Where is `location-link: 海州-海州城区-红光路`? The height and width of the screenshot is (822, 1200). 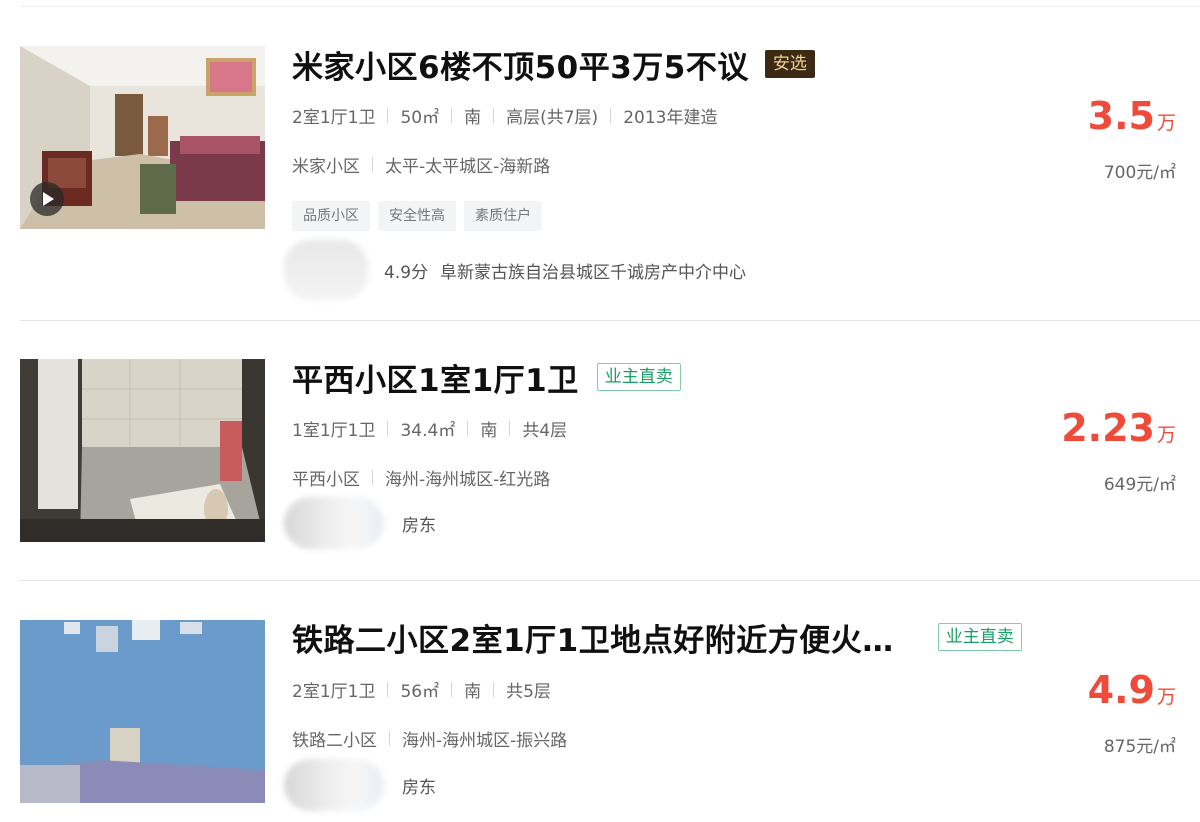
location-link: 海州-海州城区-红光路 is located at coordinates (467, 477).